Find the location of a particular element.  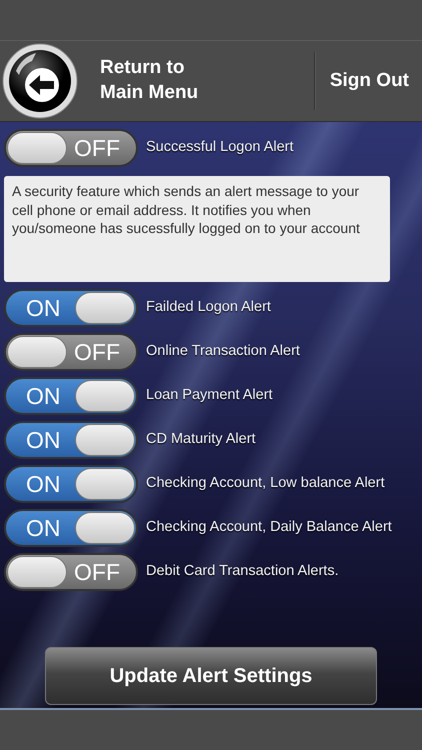

sign-out-button: Sign Out is located at coordinates (368, 81).